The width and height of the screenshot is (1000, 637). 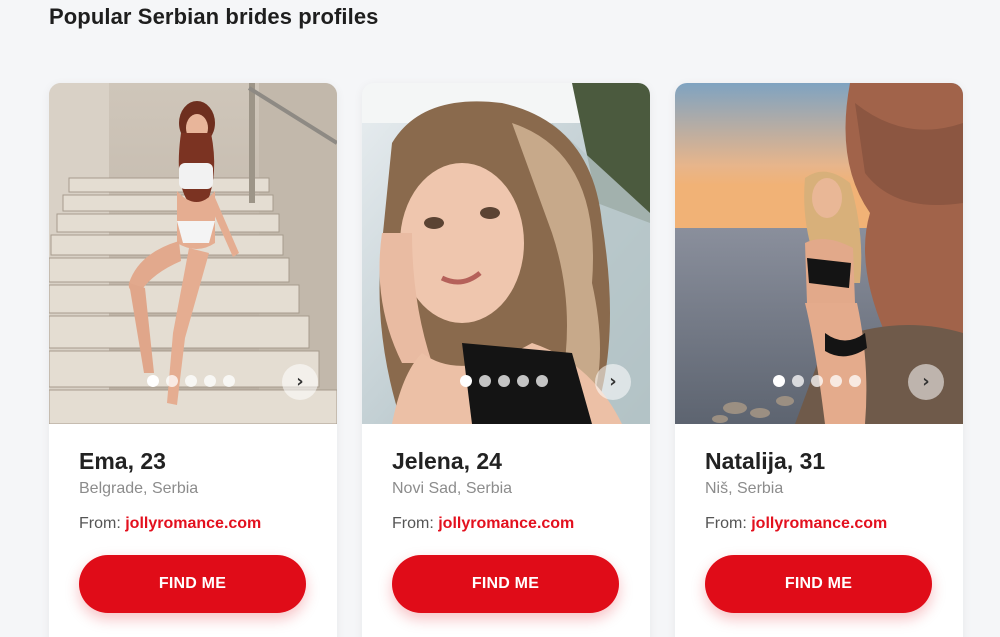 What do you see at coordinates (214, 16) in the screenshot?
I see `section-title: Popular Serbian brides profiles` at bounding box center [214, 16].